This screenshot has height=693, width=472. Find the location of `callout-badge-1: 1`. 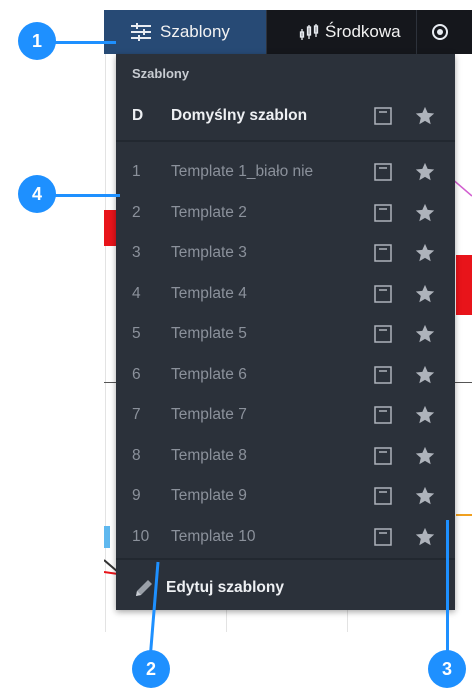

callout-badge-1: 1 is located at coordinates (37, 41).